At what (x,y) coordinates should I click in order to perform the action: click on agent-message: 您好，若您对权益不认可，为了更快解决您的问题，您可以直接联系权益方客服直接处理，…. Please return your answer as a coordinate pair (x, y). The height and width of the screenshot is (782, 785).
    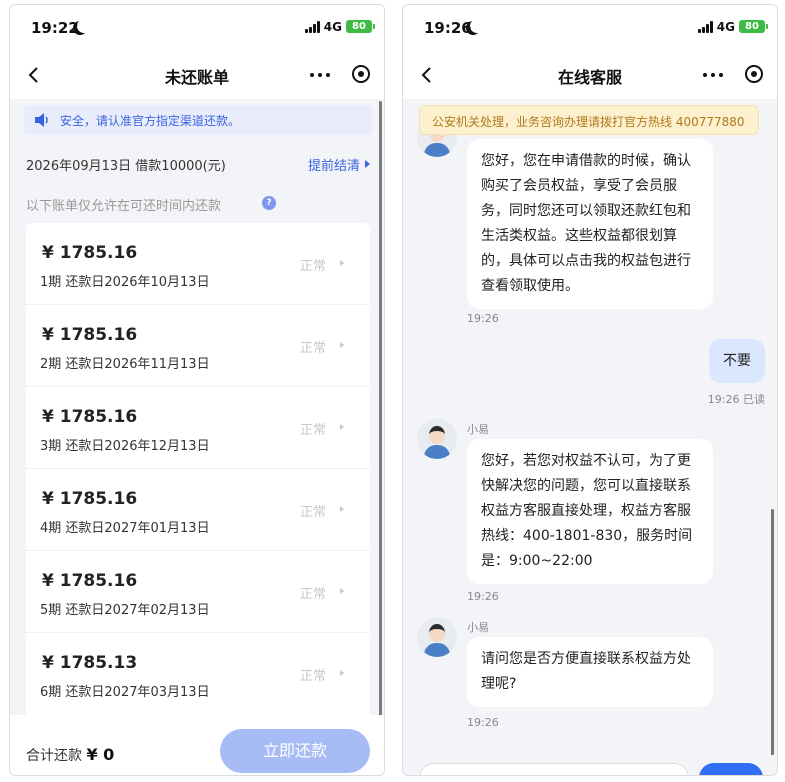
    Looking at the image, I should click on (590, 511).